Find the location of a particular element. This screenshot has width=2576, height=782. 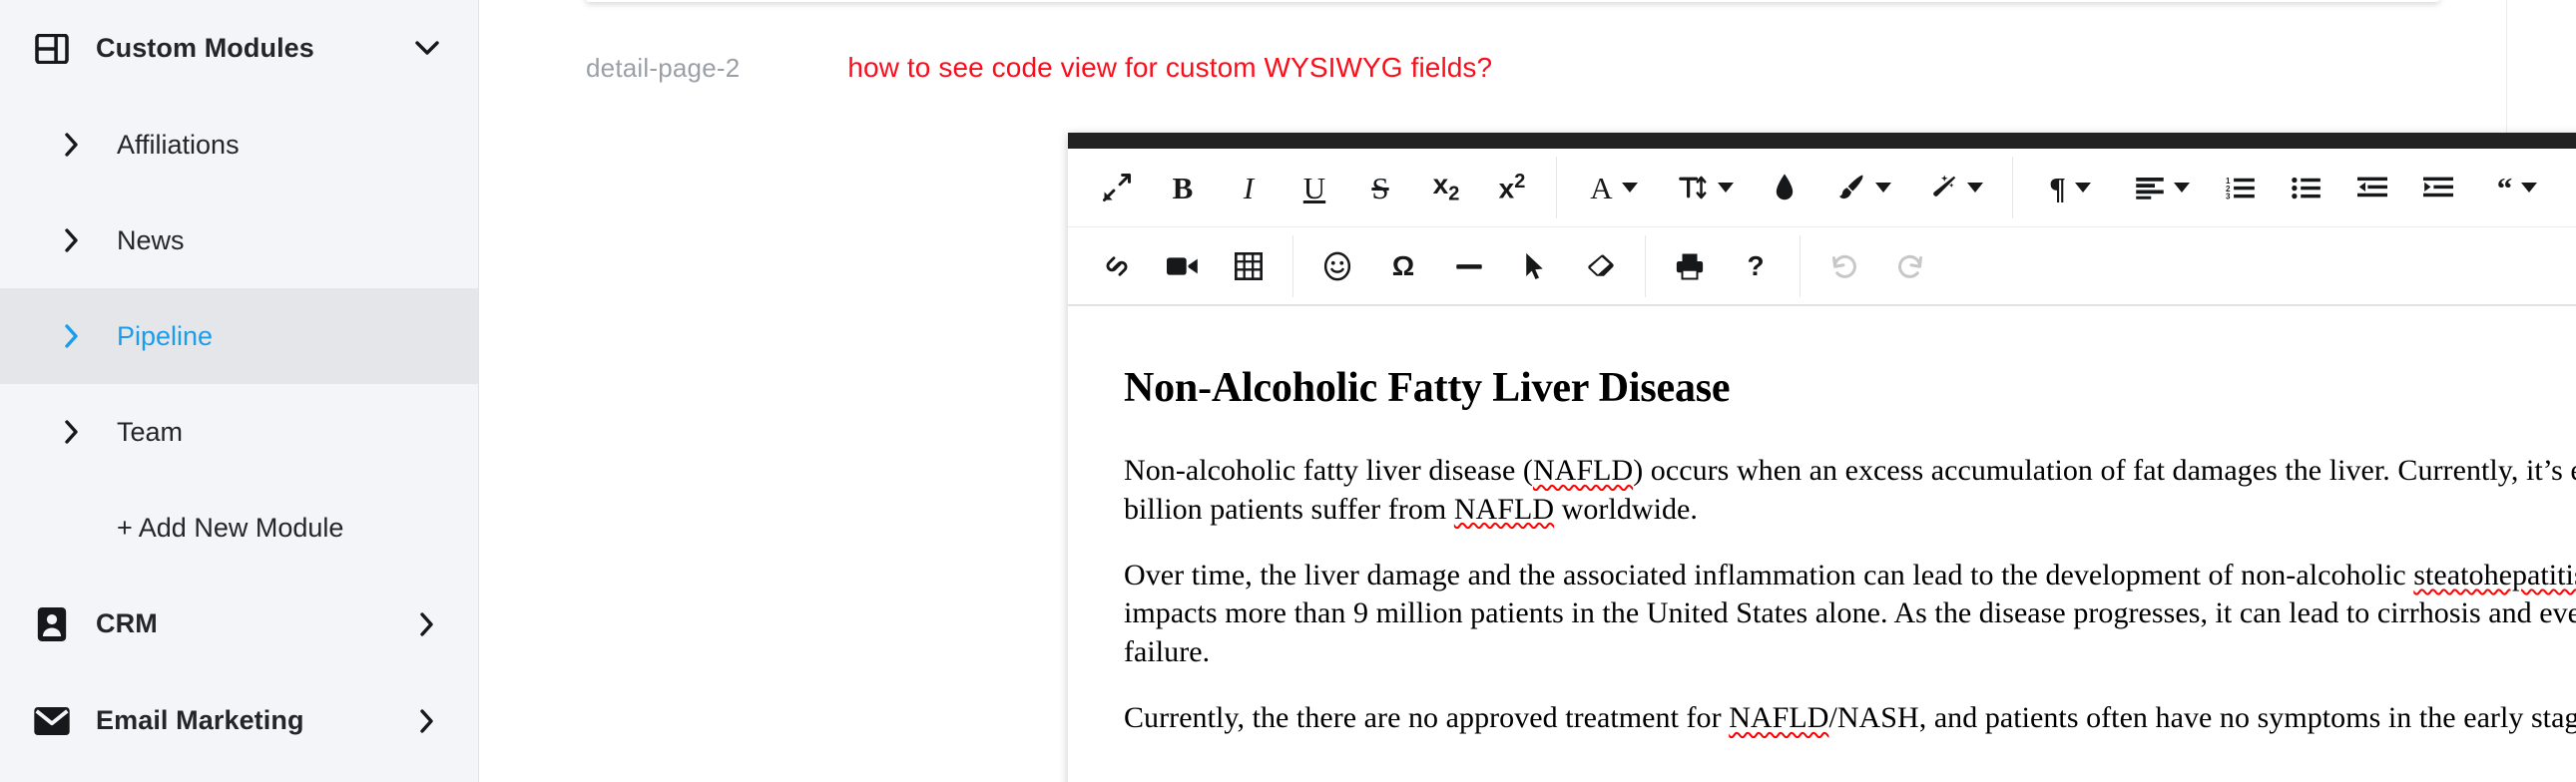

superscript-button: x2 is located at coordinates (1512, 187).